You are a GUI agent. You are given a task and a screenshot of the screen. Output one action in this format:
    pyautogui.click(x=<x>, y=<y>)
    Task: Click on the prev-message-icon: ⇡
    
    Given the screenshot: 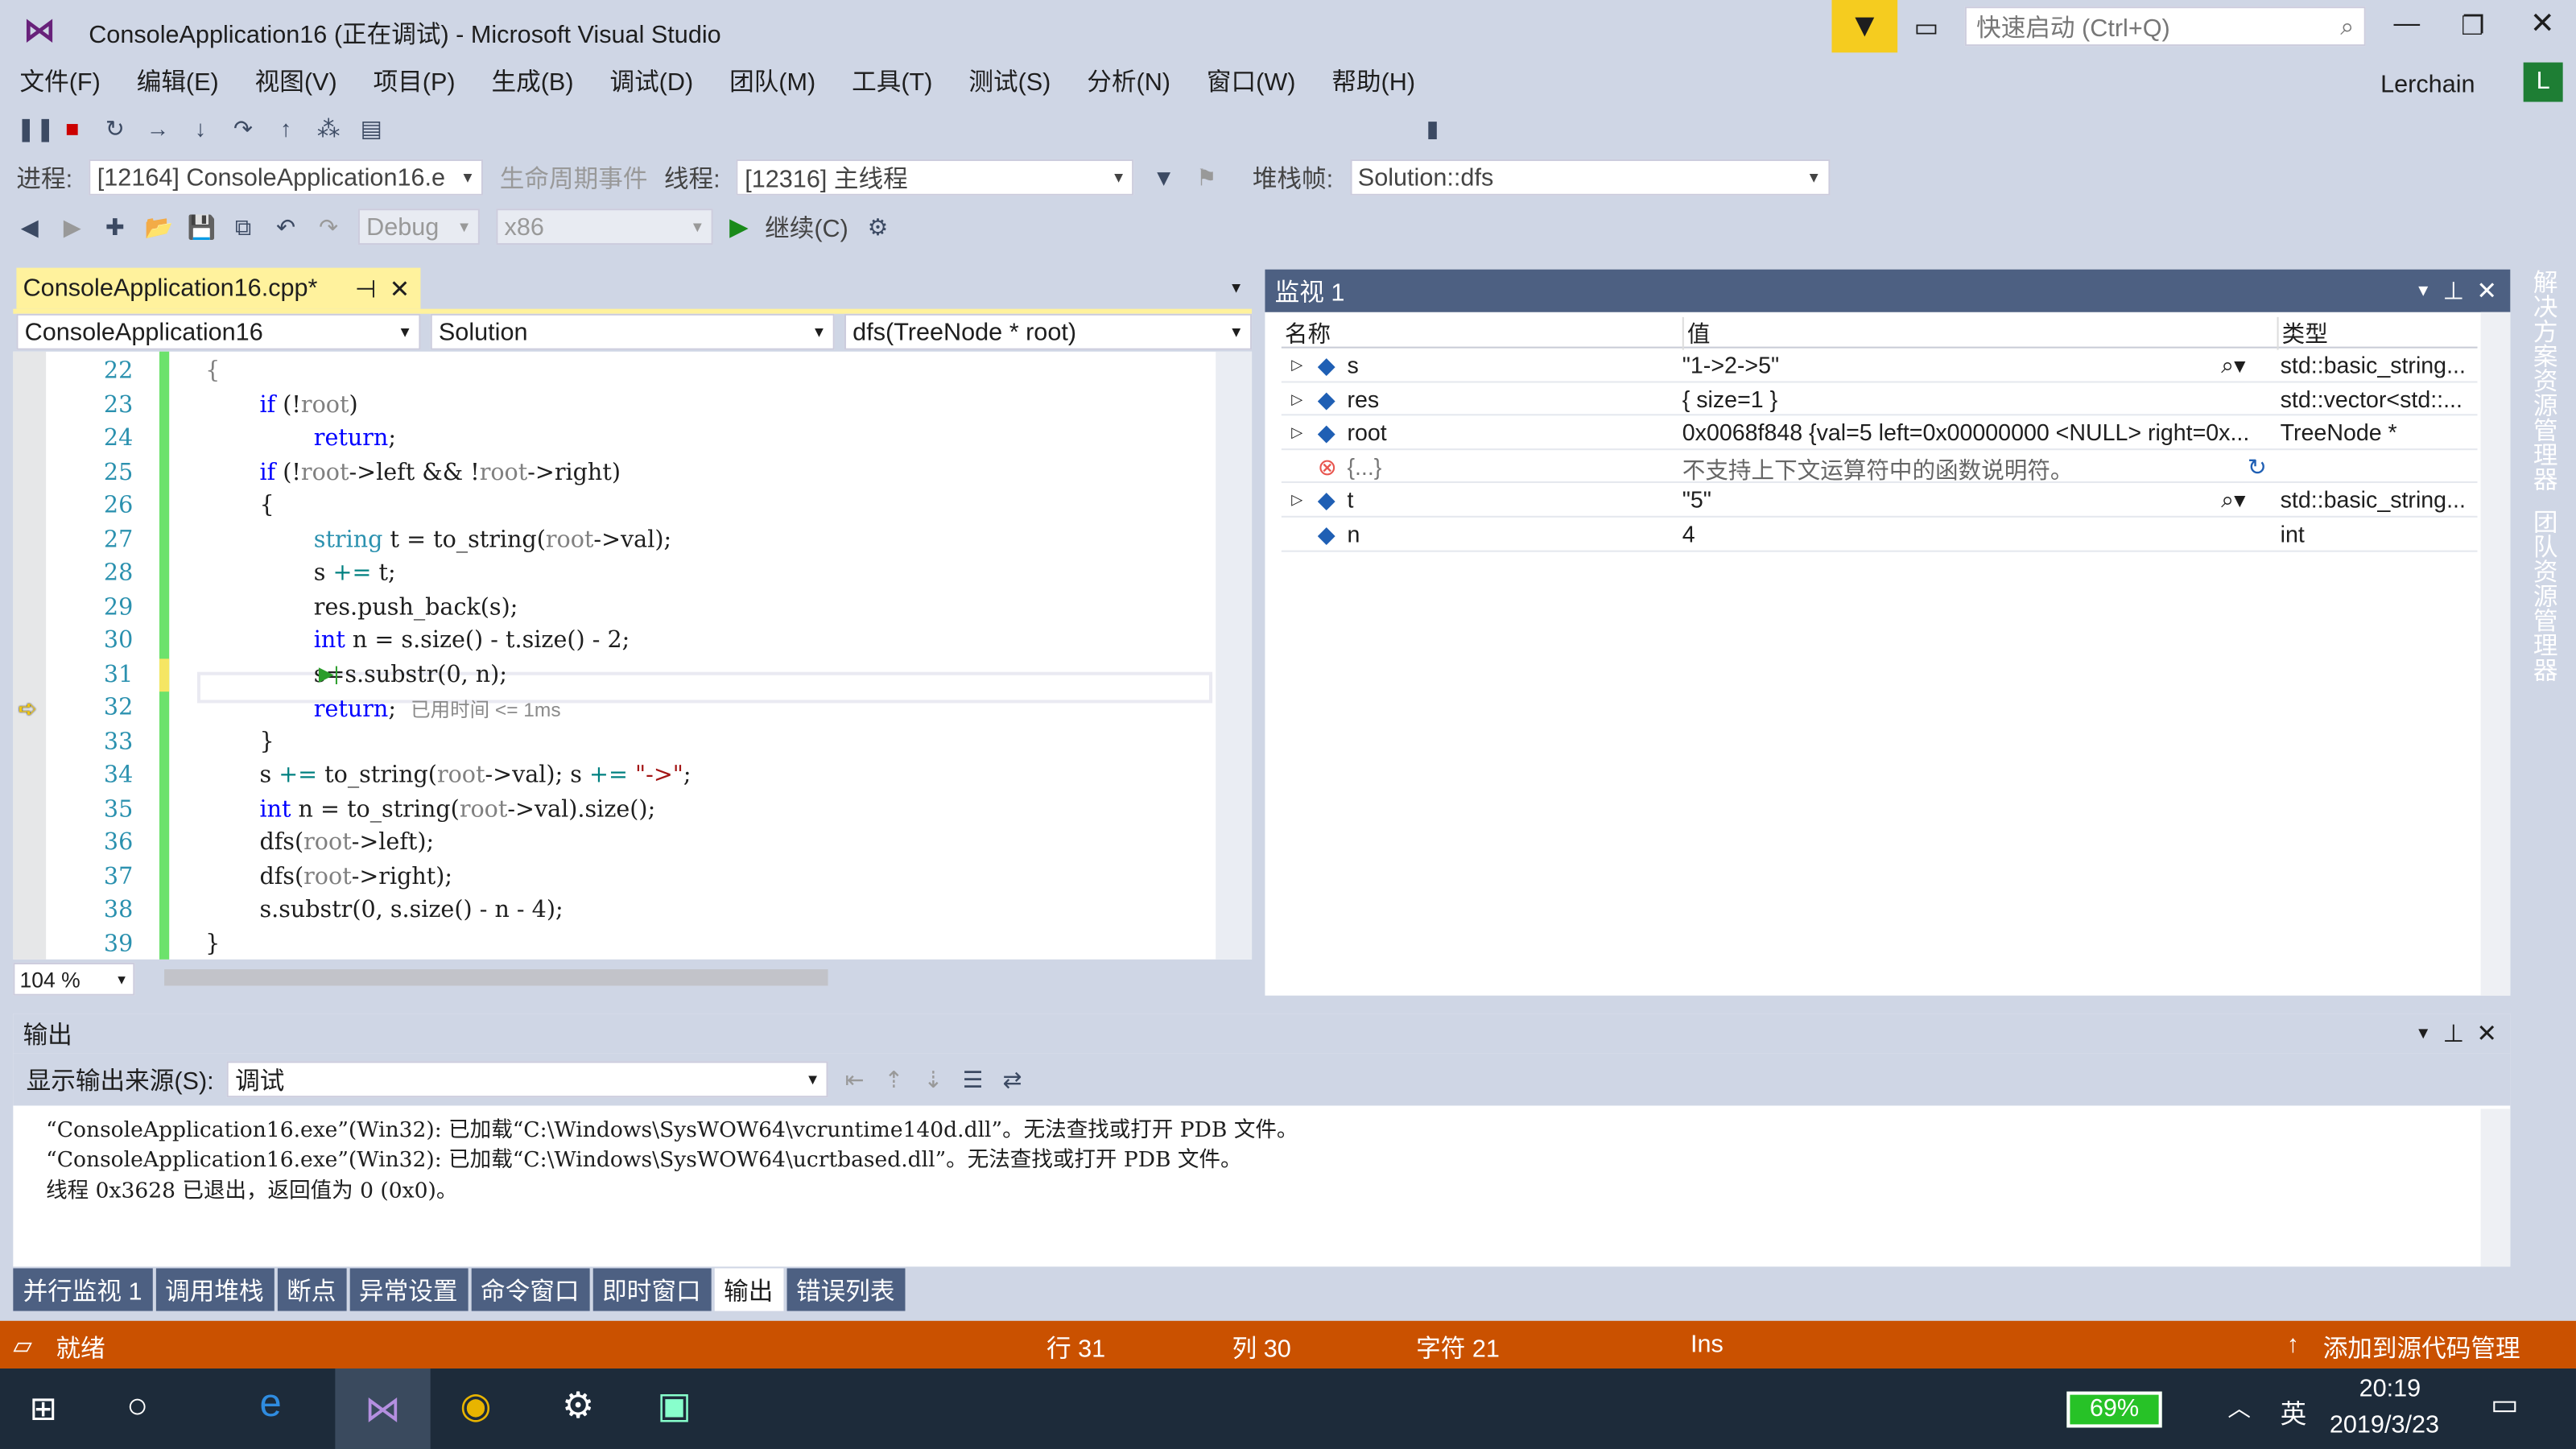 What is the action you would take?
    pyautogui.click(x=894, y=1079)
    